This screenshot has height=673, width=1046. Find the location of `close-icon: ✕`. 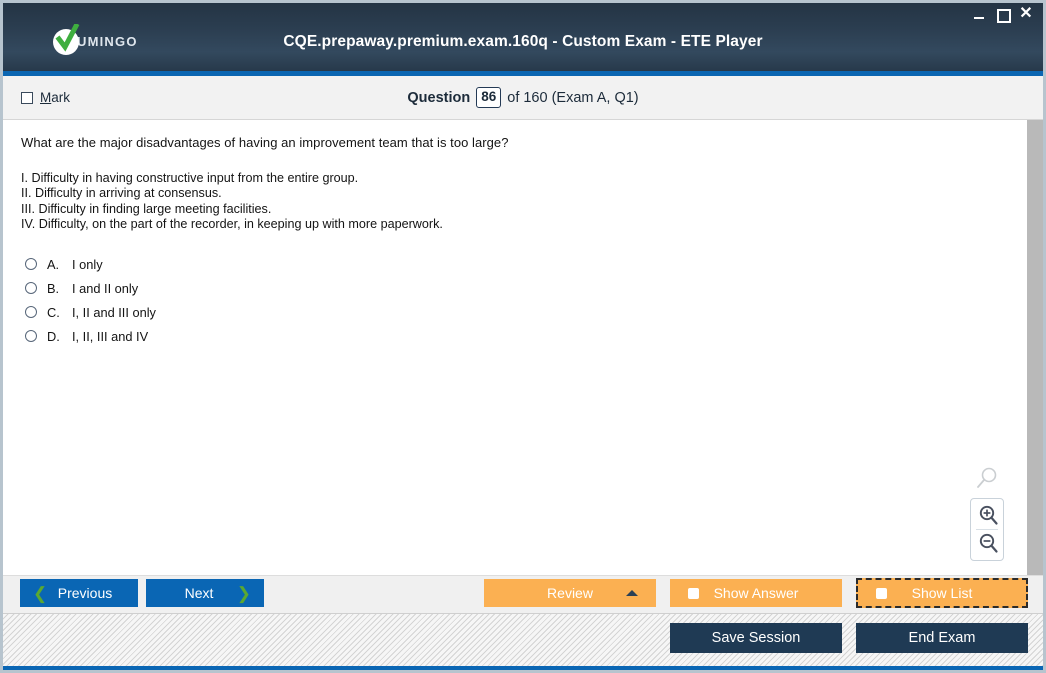

close-icon: ✕ is located at coordinates (1026, 14).